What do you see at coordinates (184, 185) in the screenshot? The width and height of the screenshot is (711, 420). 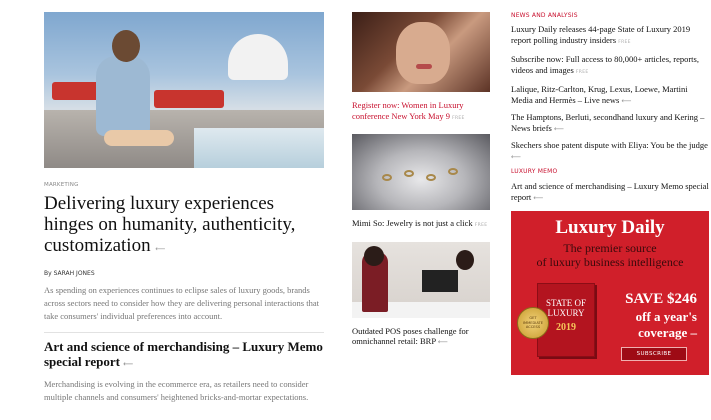 I see `lead-kicker: MARKETING` at bounding box center [184, 185].